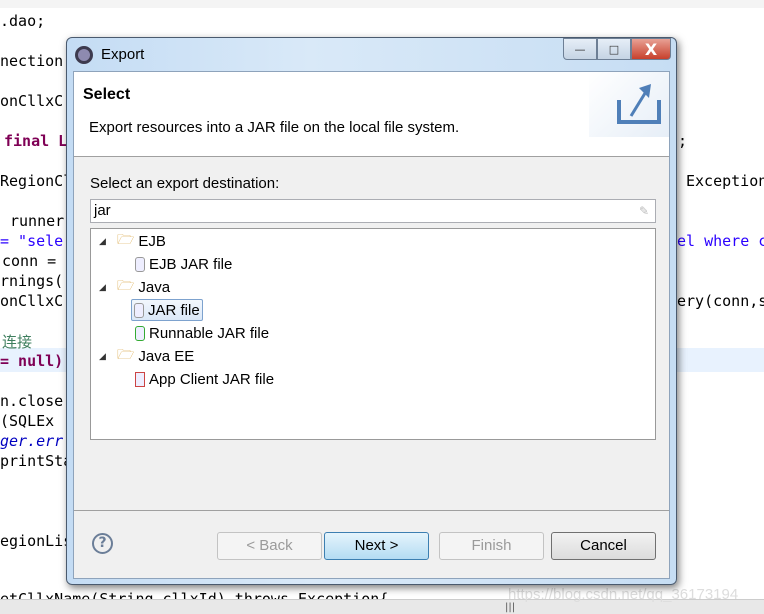 The width and height of the screenshot is (764, 614). I want to click on code-line: ger.err, so click(32, 441).